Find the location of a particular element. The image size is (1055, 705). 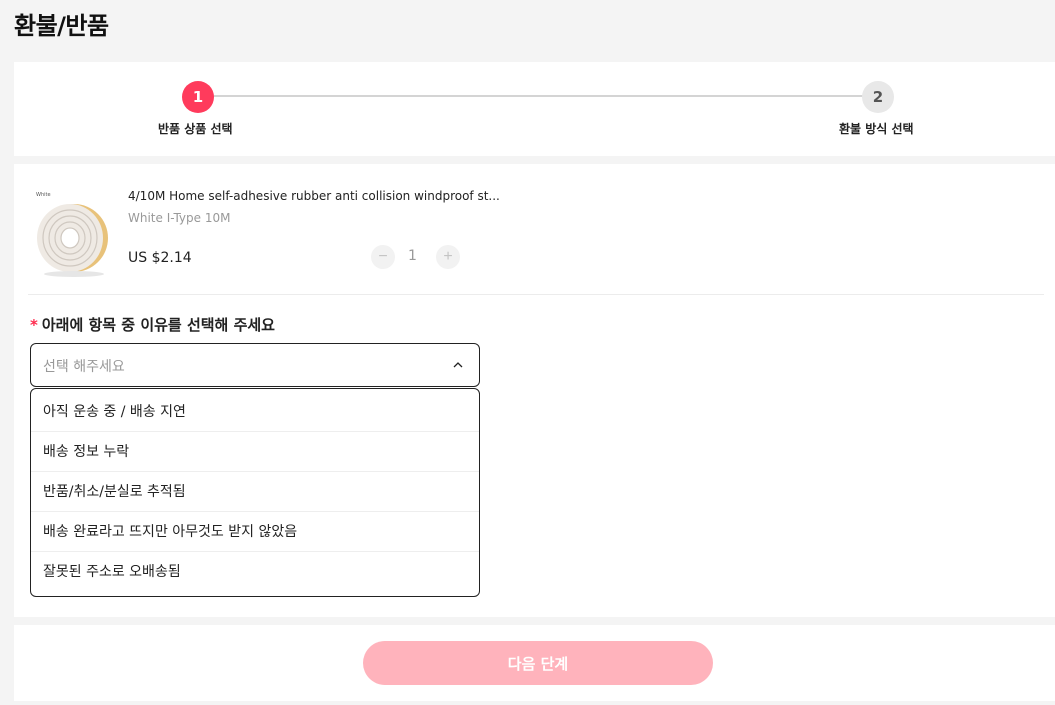

next-step-button: 다음 단계 is located at coordinates (538, 663).